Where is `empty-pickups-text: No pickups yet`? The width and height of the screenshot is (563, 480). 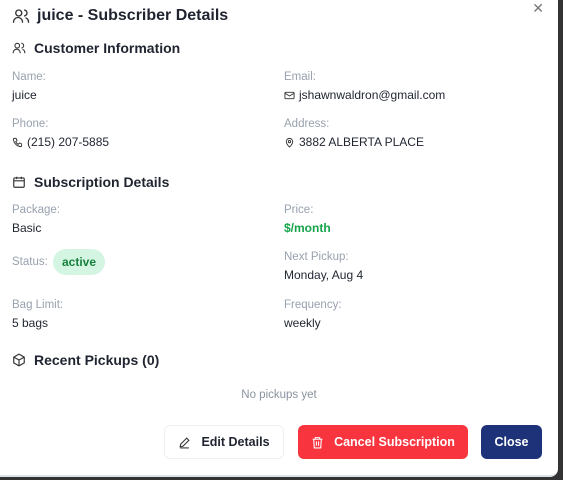
empty-pickups-text: No pickups yet is located at coordinates (279, 395).